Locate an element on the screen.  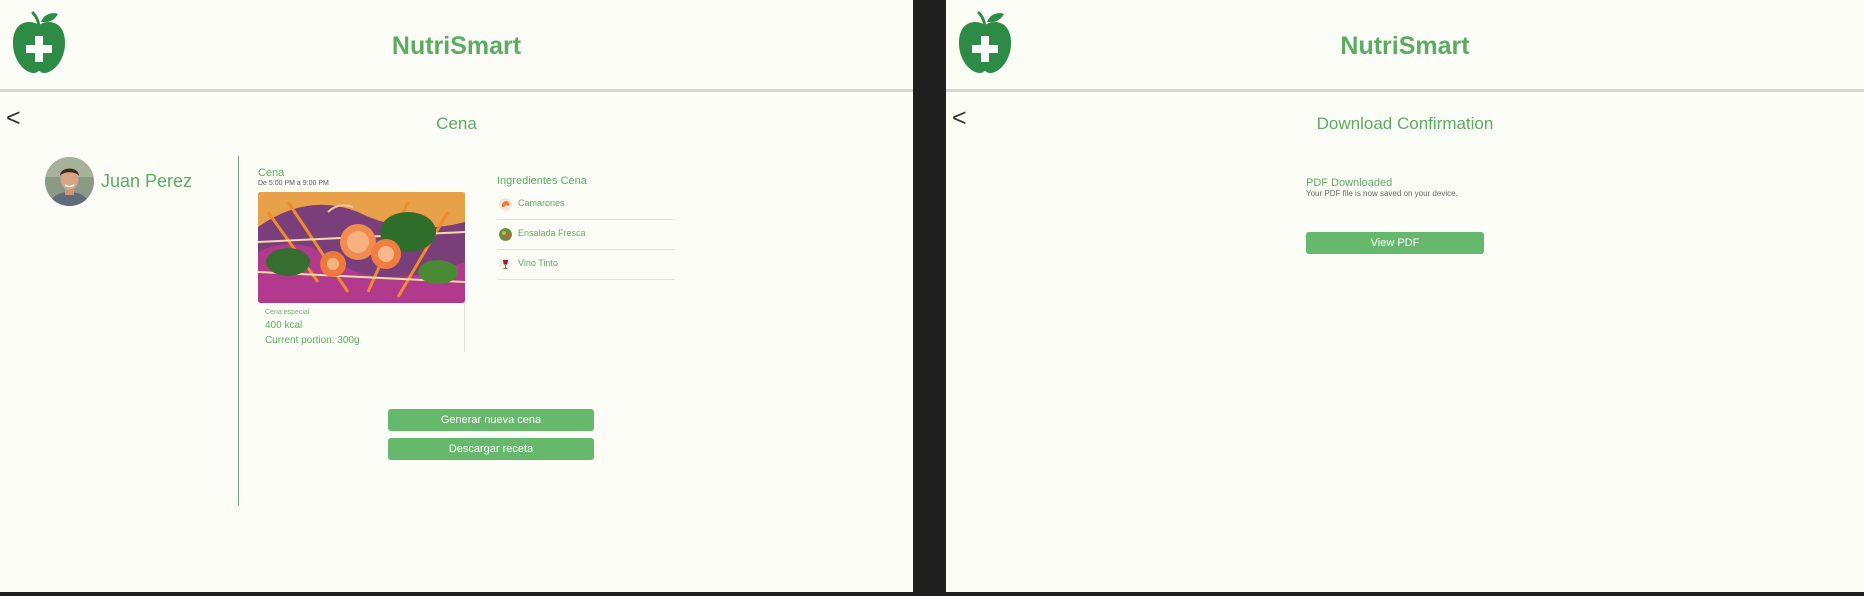
user-profile: Juan Perez is located at coordinates (135, 182).